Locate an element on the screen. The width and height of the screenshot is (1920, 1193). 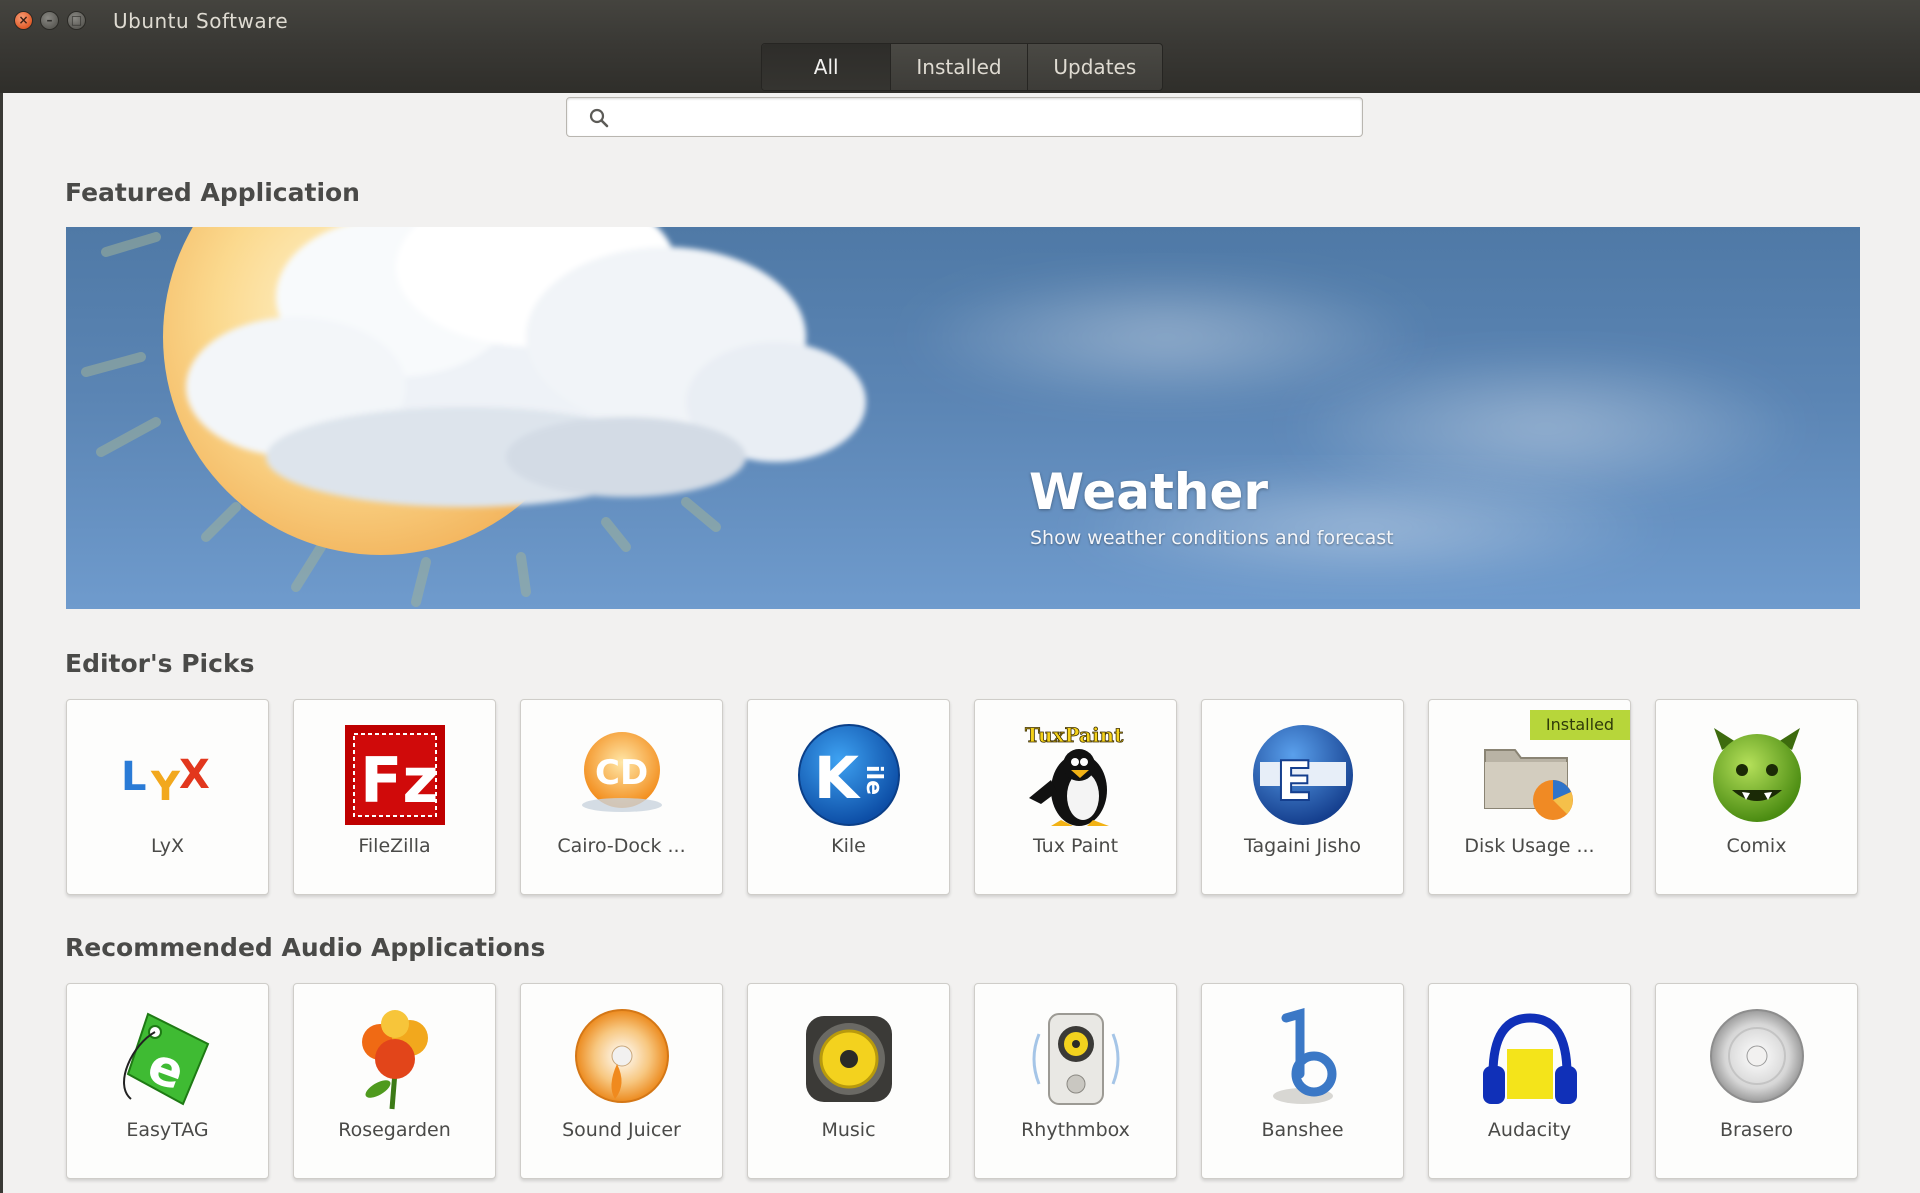
search-box is located at coordinates (964, 117).